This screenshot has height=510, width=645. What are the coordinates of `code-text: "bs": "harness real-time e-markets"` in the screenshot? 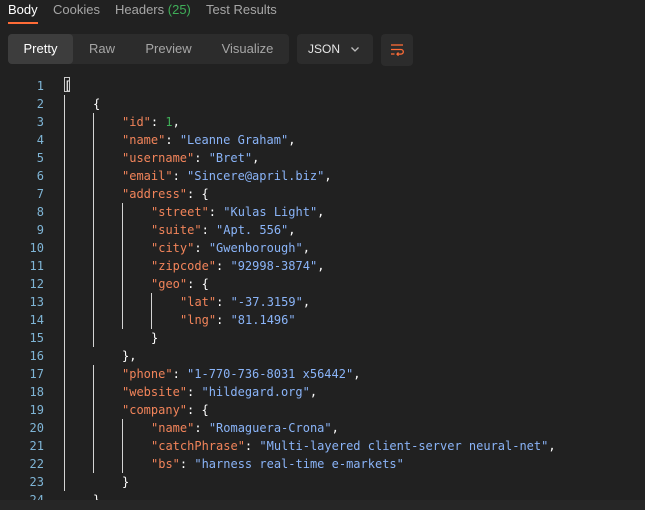 It's located at (277, 464).